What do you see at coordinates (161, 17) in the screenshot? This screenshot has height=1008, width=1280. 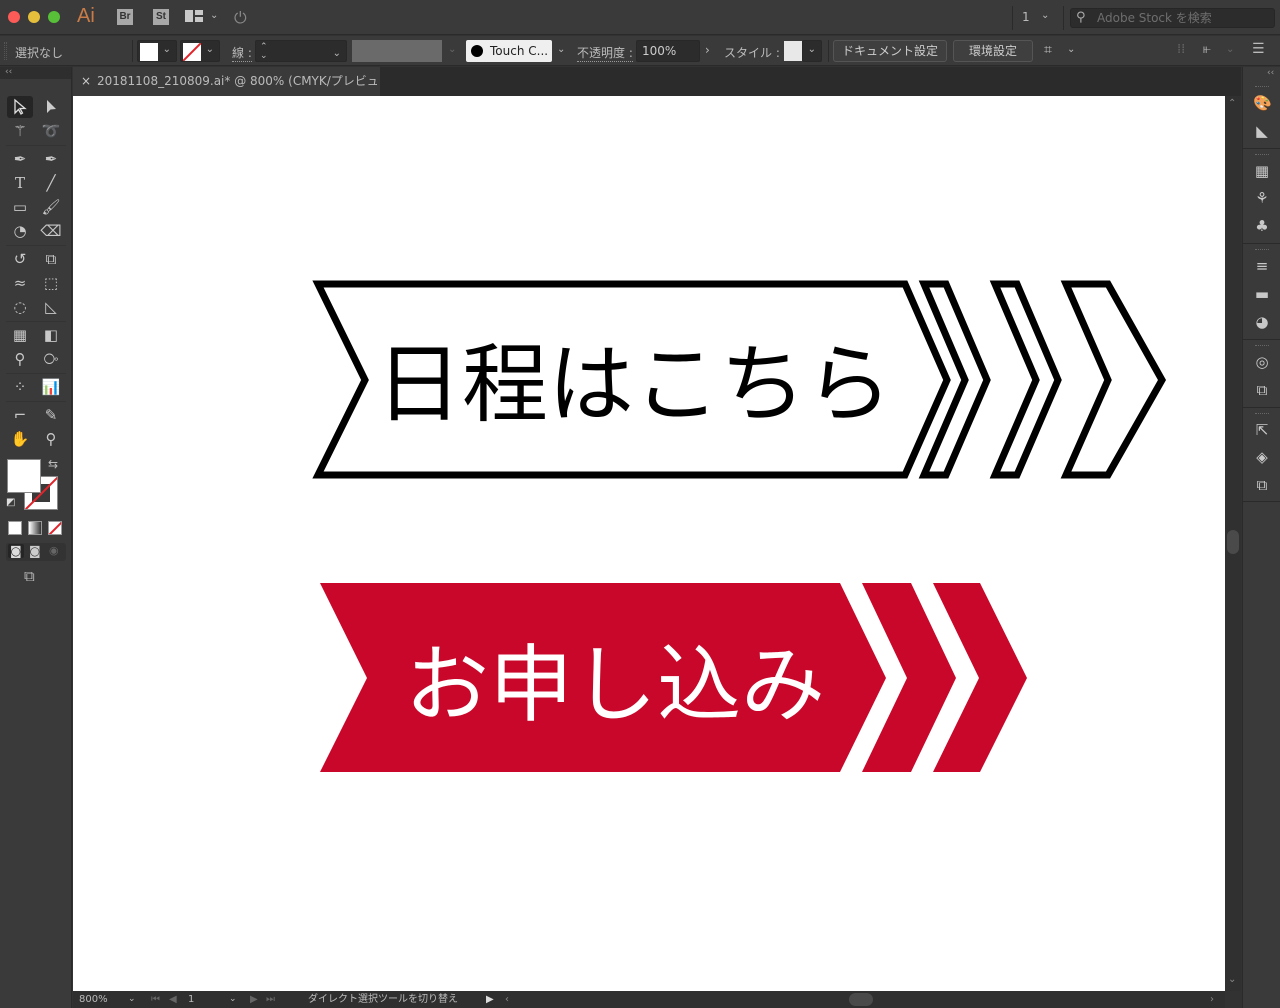 I see `stock-button: St` at bounding box center [161, 17].